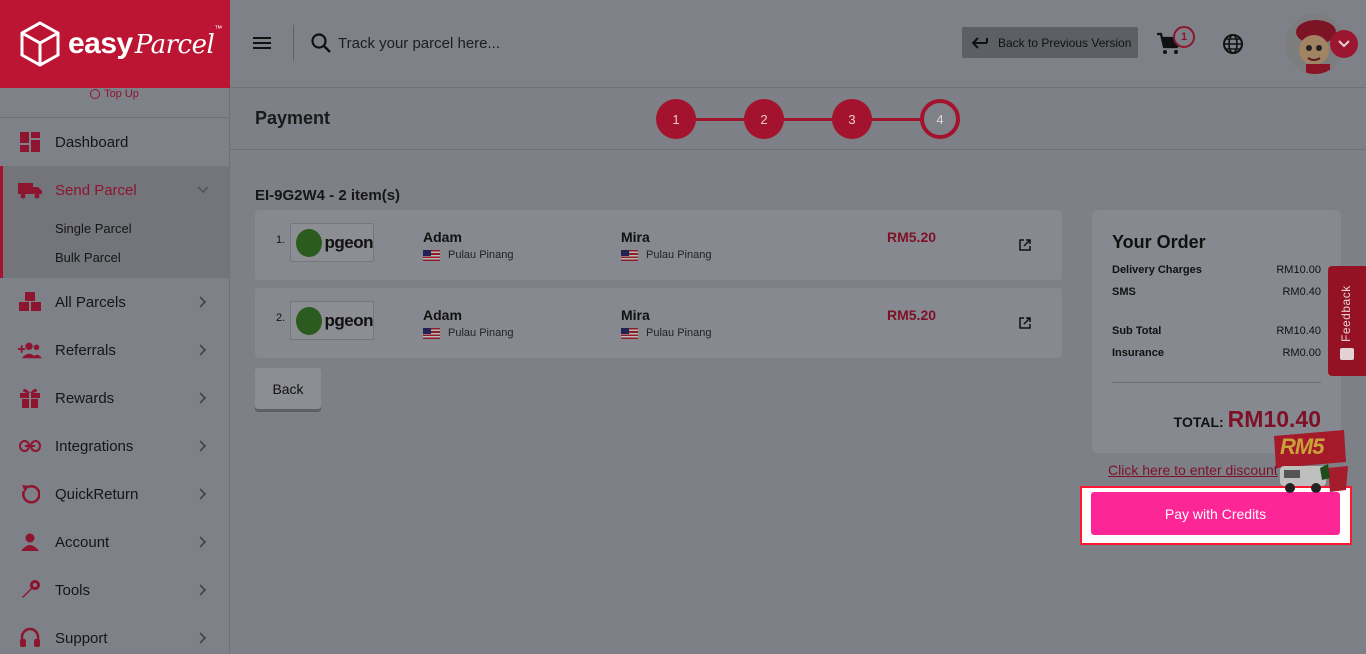  Describe the element at coordinates (468, 255) in the screenshot. I see `sender-location: Pulau Pinang` at that location.